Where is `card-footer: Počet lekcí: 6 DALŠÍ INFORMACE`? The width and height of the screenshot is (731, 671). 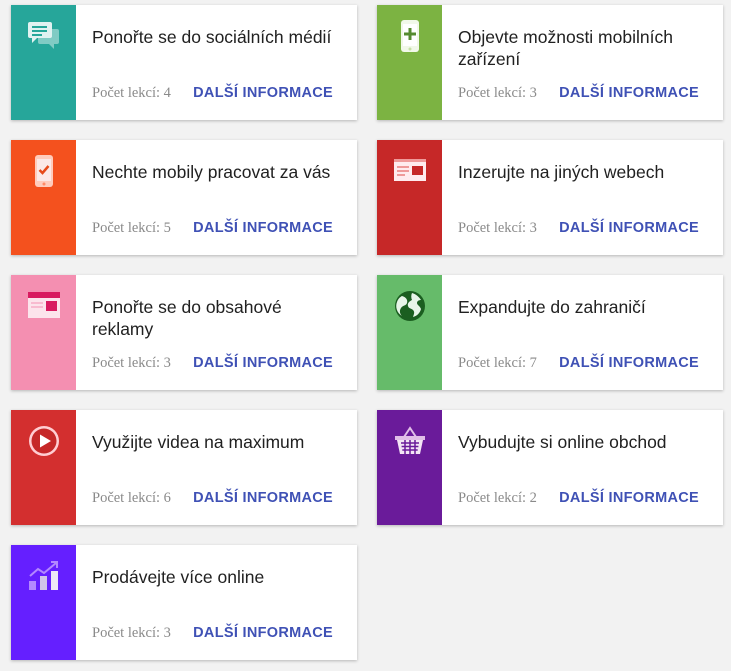 card-footer: Počet lekcí: 6 DALŠÍ INFORMACE is located at coordinates (212, 498).